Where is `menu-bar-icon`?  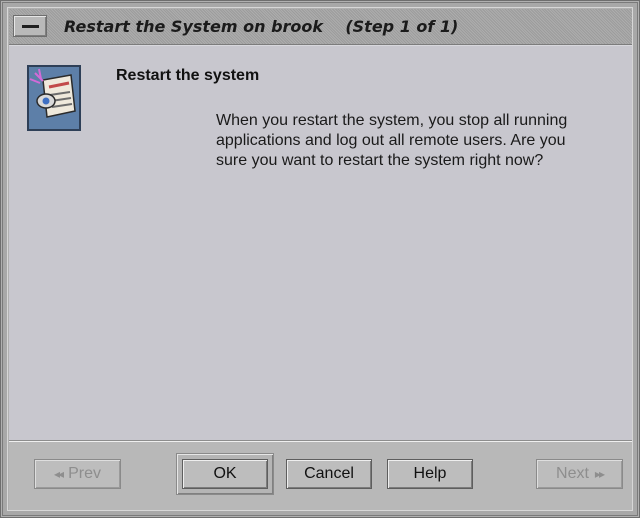 menu-bar-icon is located at coordinates (30, 26).